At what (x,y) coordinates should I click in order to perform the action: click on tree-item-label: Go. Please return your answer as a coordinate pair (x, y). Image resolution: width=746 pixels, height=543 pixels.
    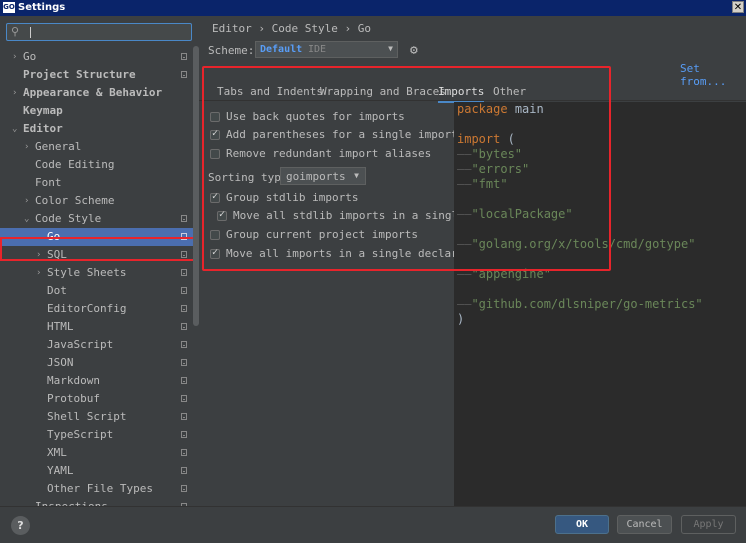
    Looking at the image, I should click on (30, 56).